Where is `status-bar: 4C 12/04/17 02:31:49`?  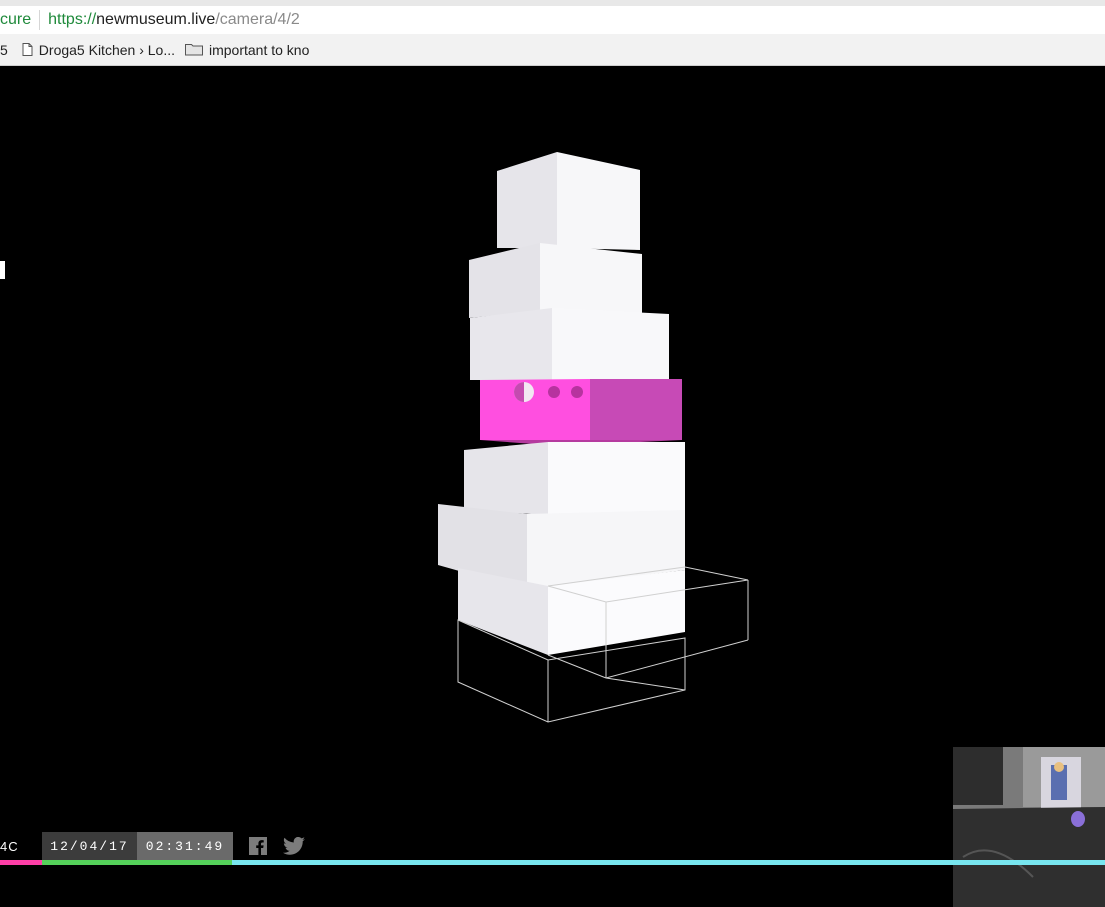
status-bar: 4C 12/04/17 02:31:49 is located at coordinates (552, 846).